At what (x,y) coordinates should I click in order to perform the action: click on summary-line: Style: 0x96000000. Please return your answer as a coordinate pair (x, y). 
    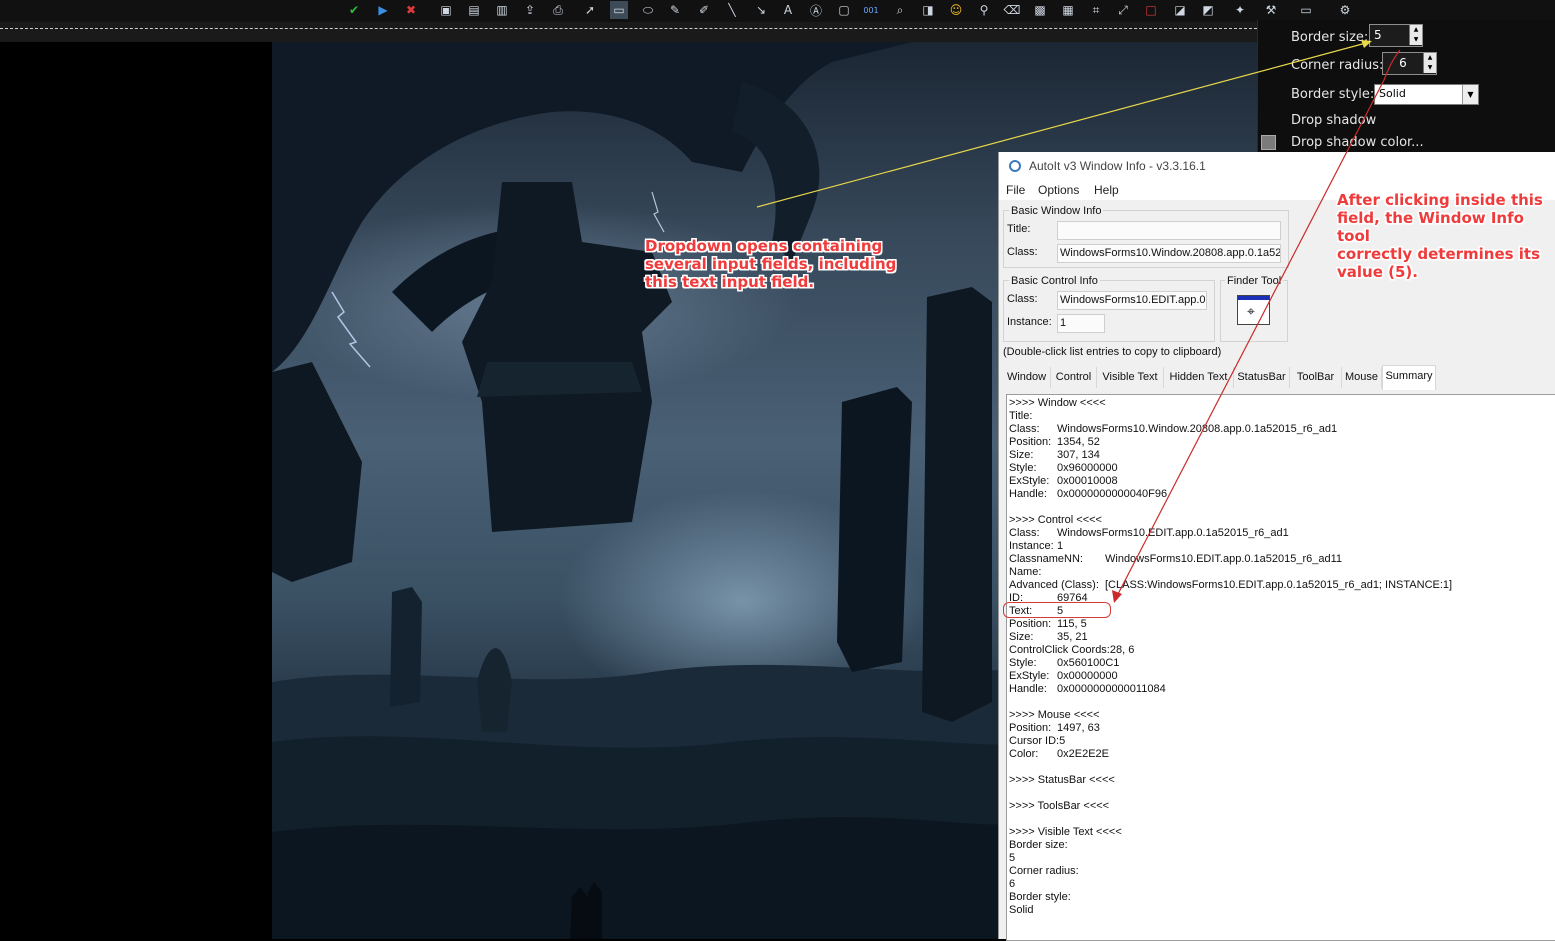
    Looking at the image, I should click on (1063, 468).